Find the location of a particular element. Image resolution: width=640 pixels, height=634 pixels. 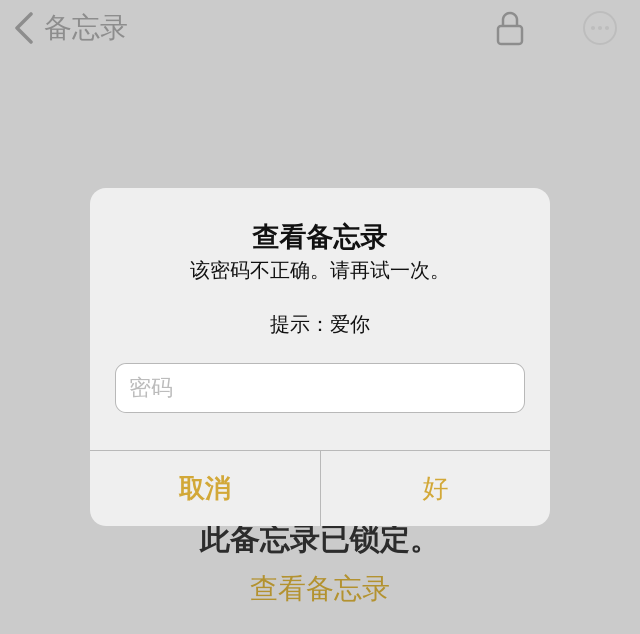

cancel-button: 取消 is located at coordinates (205, 488).